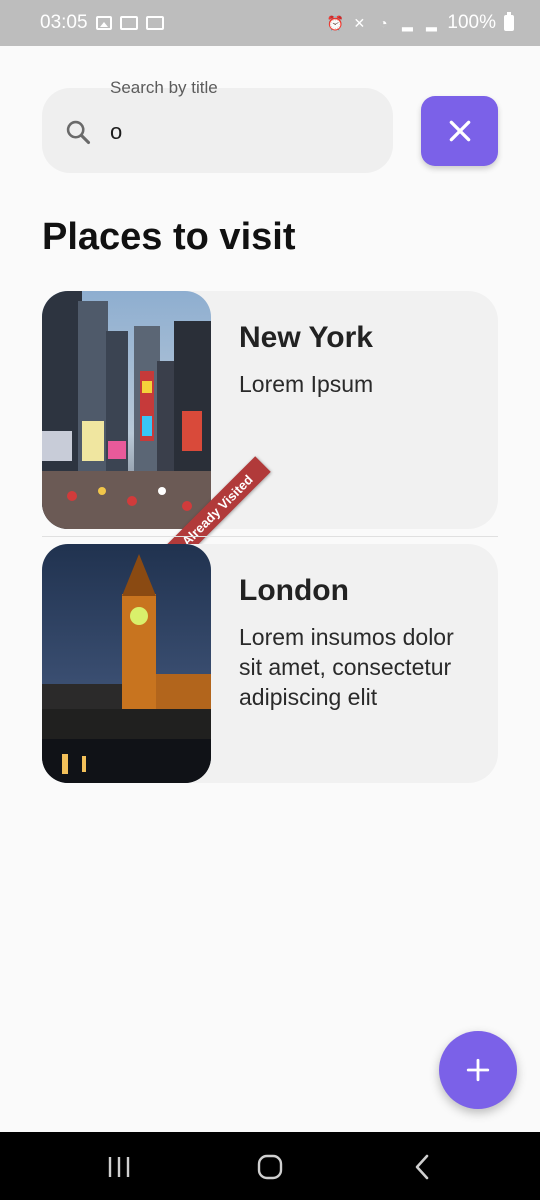 The height and width of the screenshot is (1200, 540). I want to click on back-icon, so click(423, 1167).